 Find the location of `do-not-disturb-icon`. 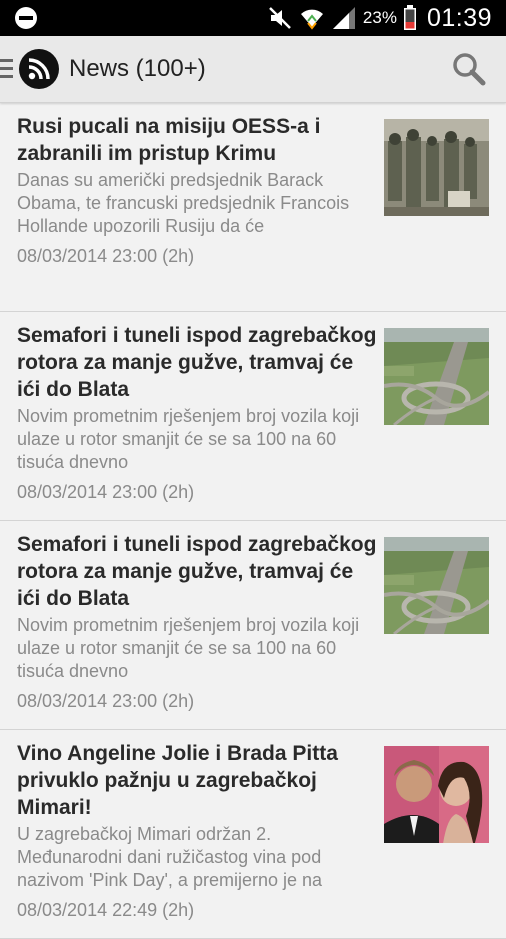

do-not-disturb-icon is located at coordinates (26, 18).